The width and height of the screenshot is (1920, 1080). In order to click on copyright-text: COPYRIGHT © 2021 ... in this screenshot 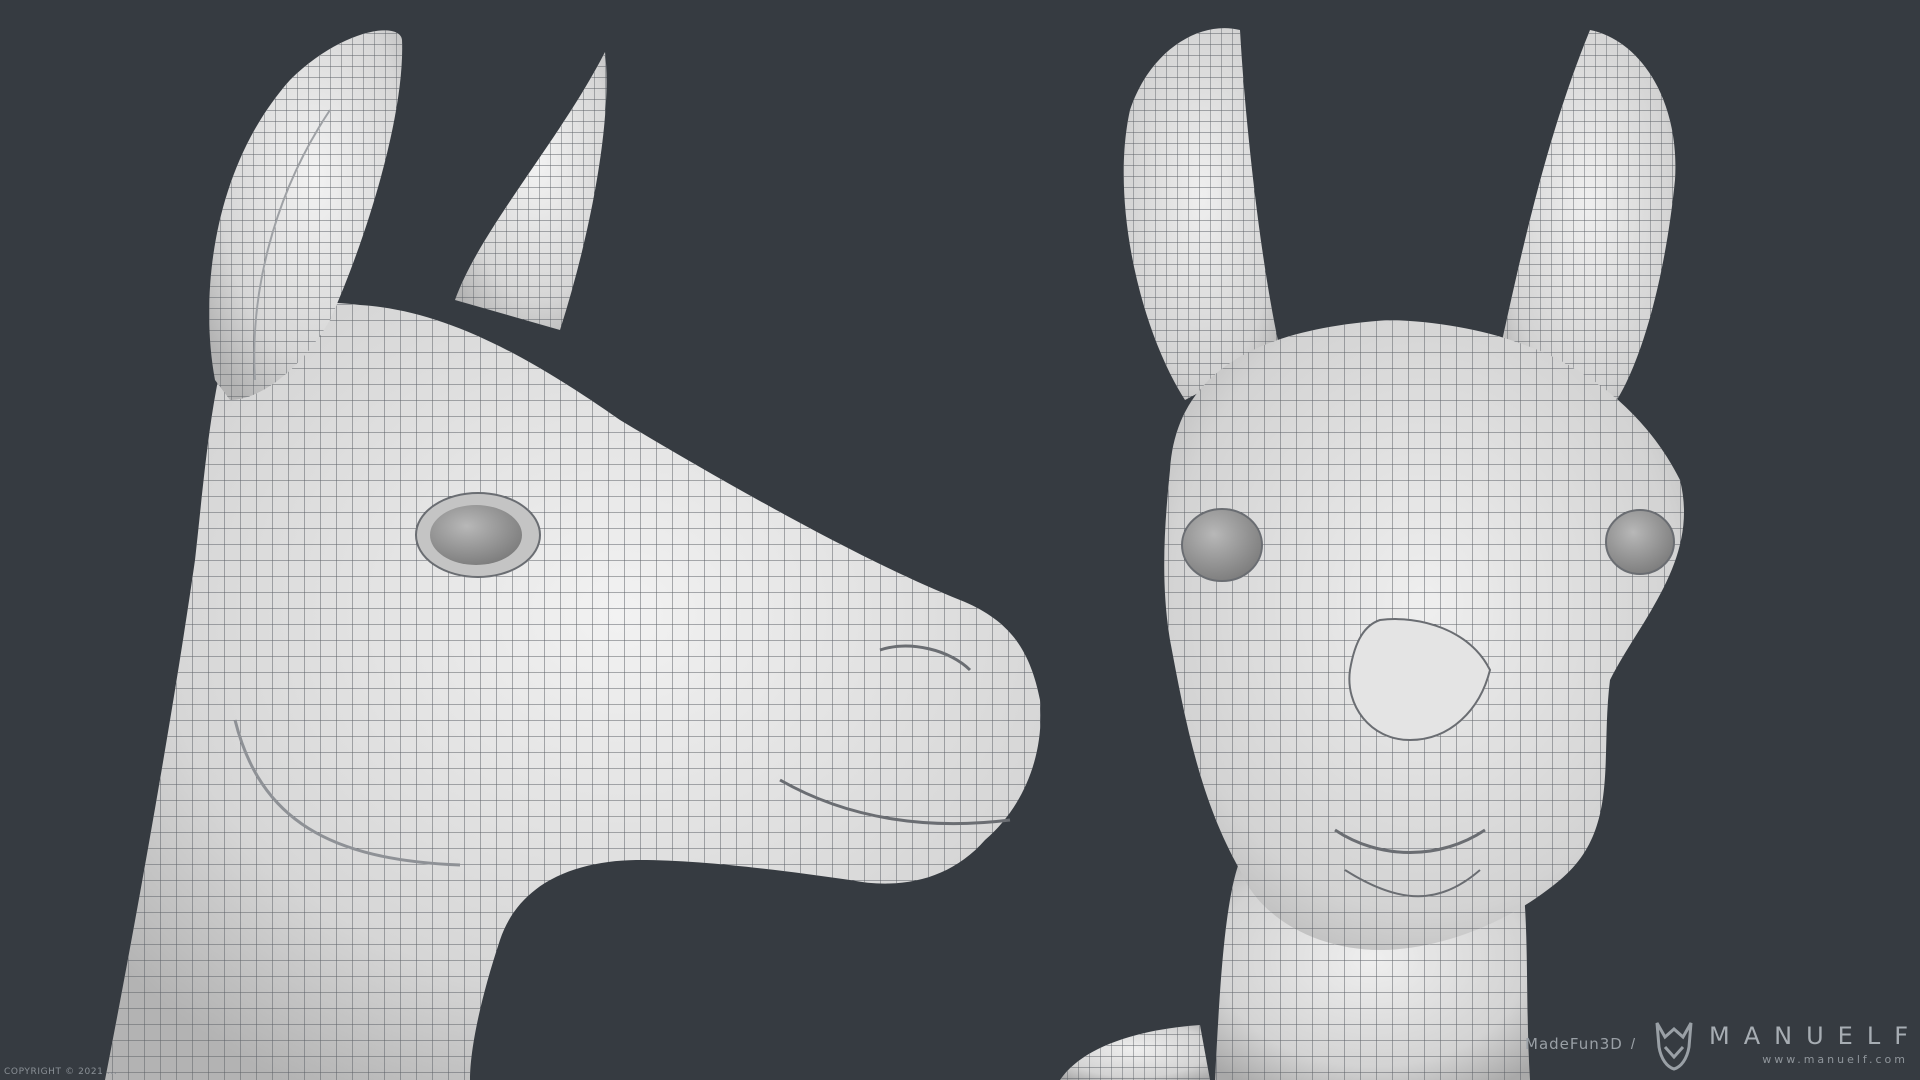, I will do `click(61, 1072)`.